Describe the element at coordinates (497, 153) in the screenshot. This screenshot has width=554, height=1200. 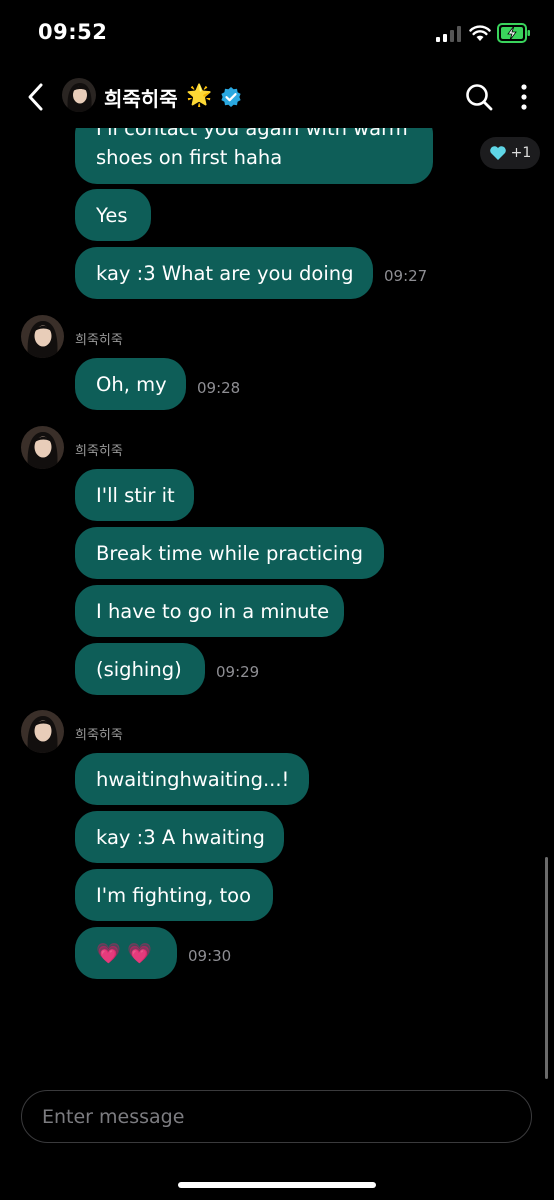
I see `heart-icon` at that location.